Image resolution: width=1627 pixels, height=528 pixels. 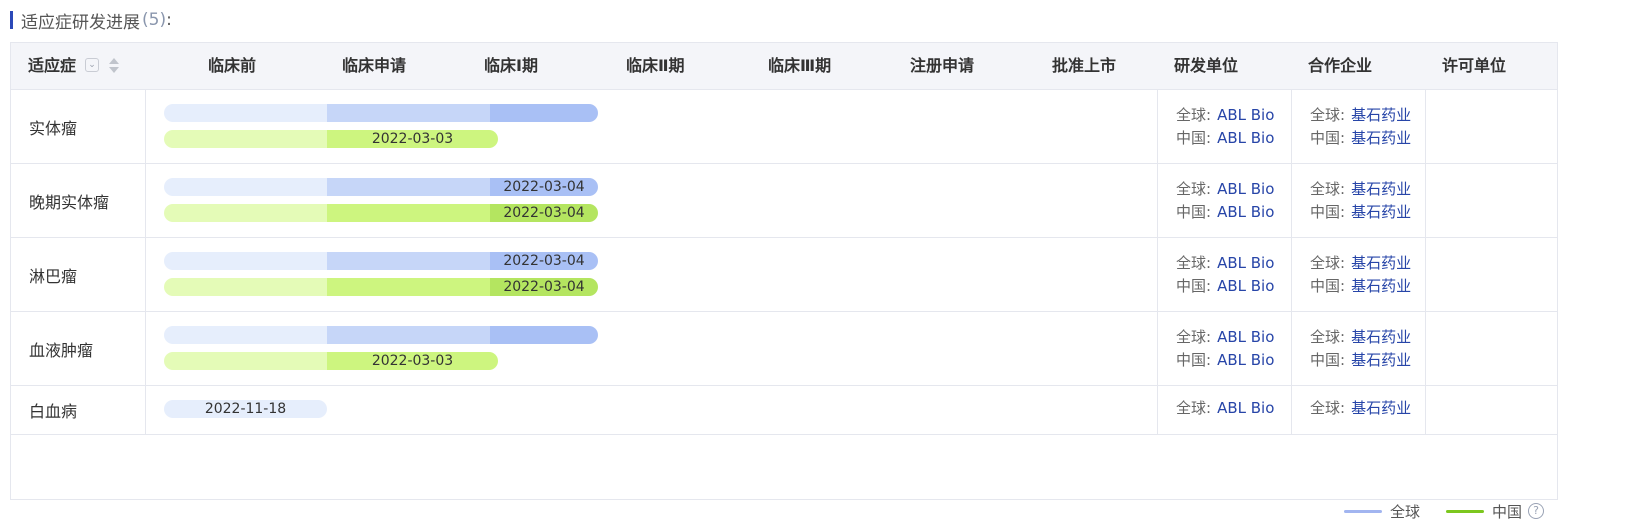 I want to click on column-header-rd-unit: 研发单位, so click(x=1206, y=65).